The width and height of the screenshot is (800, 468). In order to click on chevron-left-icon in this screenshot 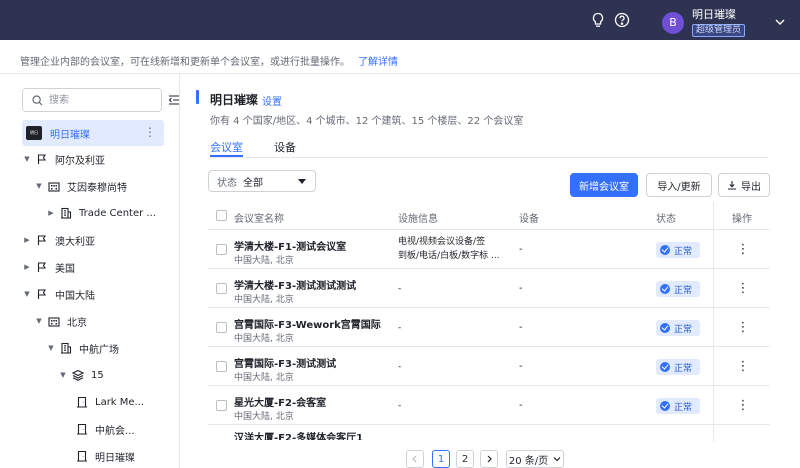, I will do `click(414, 459)`.